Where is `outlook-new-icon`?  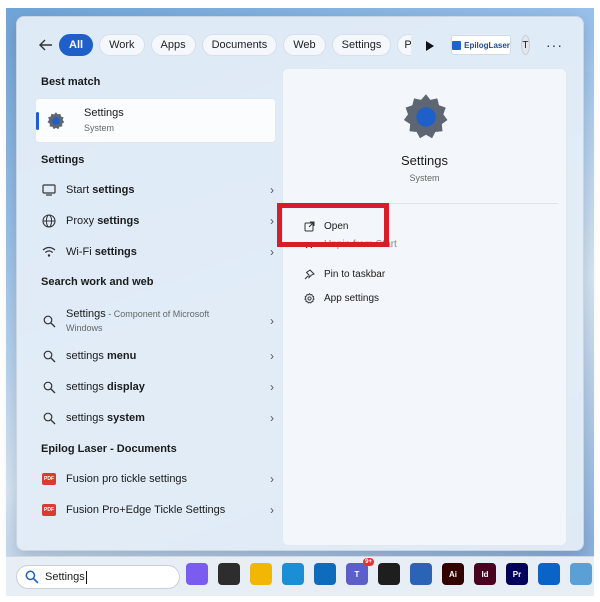 outlook-new-icon is located at coordinates (549, 574).